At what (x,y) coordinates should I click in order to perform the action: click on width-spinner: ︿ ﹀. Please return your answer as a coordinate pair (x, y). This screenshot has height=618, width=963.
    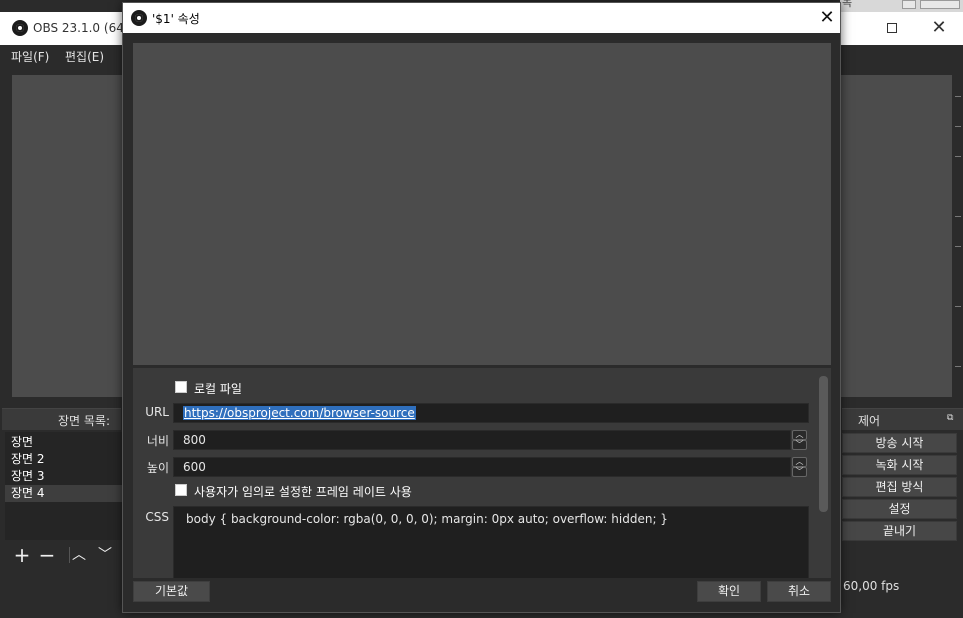
    Looking at the image, I should click on (799, 440).